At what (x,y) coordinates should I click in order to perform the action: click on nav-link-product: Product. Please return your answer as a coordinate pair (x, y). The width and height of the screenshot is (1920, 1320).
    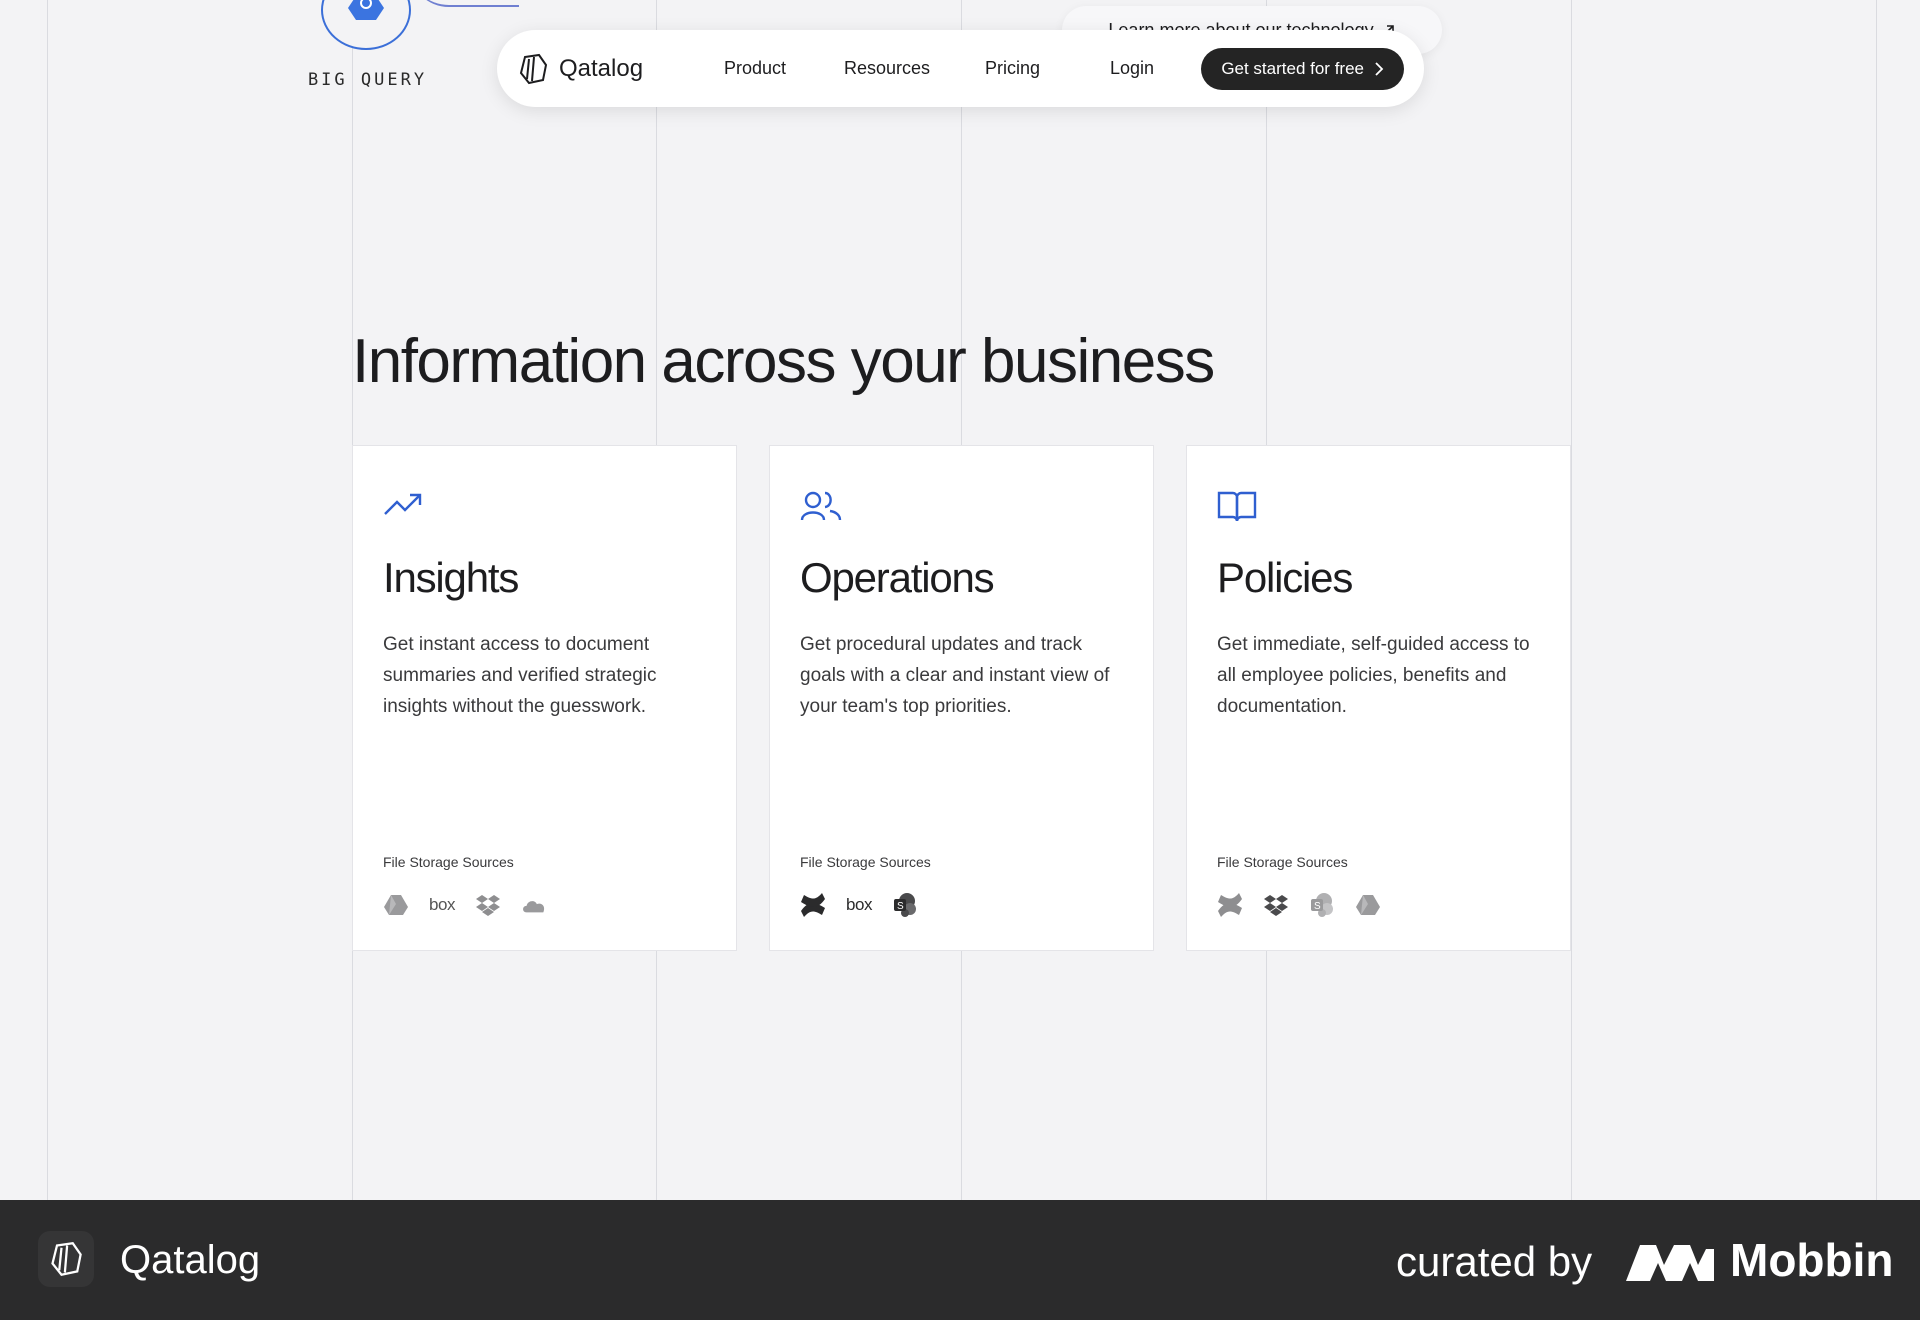
    Looking at the image, I should click on (755, 68).